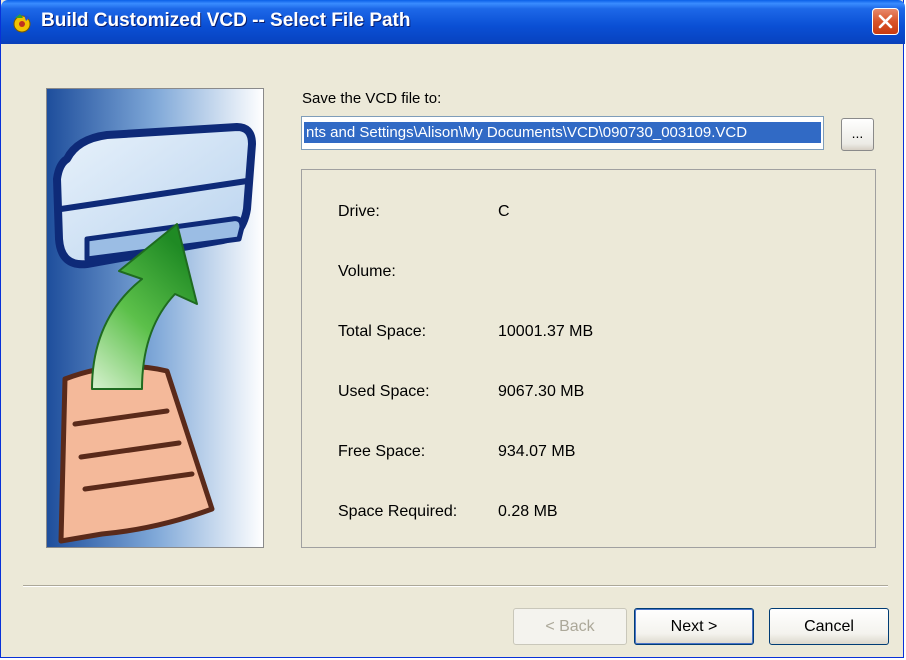  What do you see at coordinates (359, 211) in the screenshot?
I see `drive-label: Drive:` at bounding box center [359, 211].